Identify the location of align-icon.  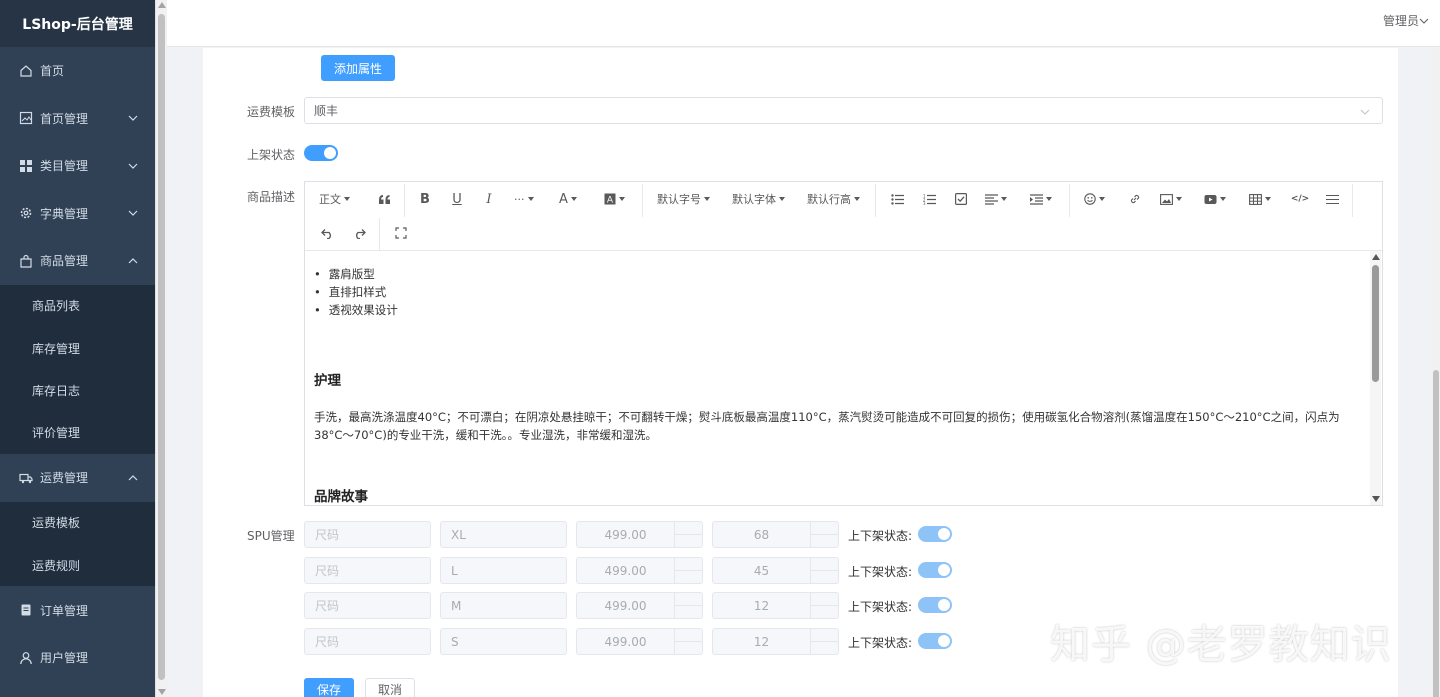
(996, 199).